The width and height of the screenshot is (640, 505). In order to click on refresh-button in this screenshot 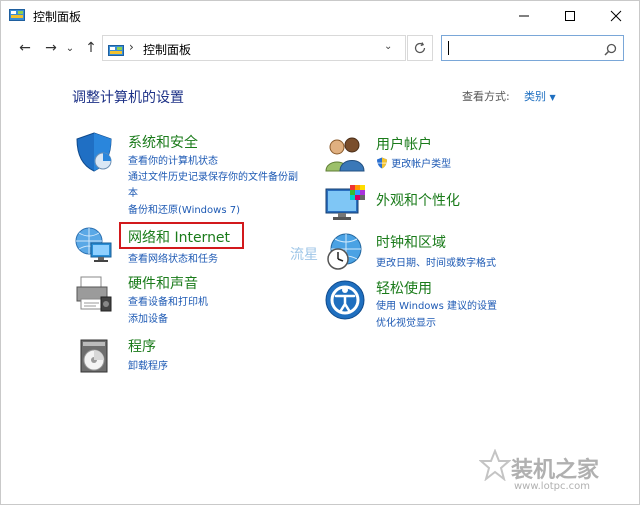, I will do `click(420, 48)`.